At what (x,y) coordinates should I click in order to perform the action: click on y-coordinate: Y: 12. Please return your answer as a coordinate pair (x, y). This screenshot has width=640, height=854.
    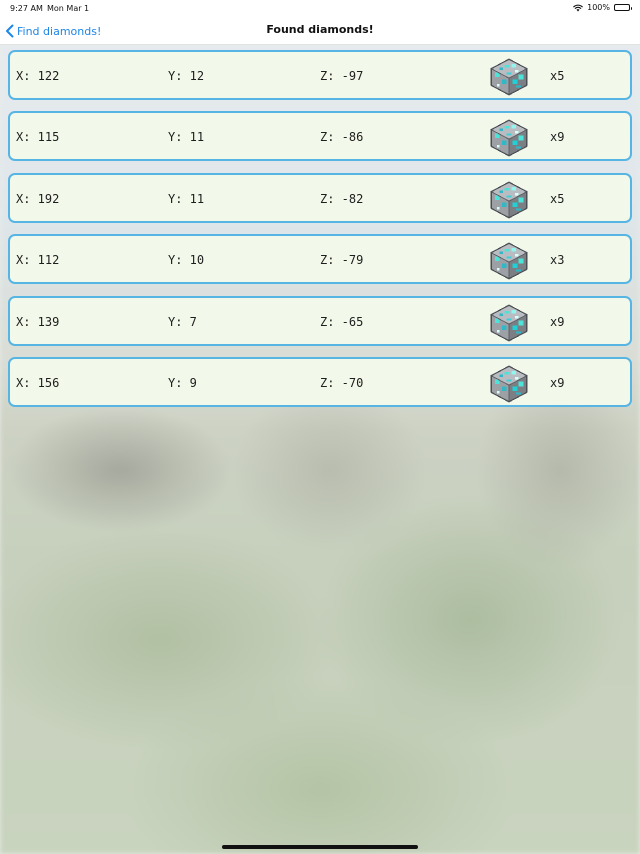
    Looking at the image, I should click on (186, 76).